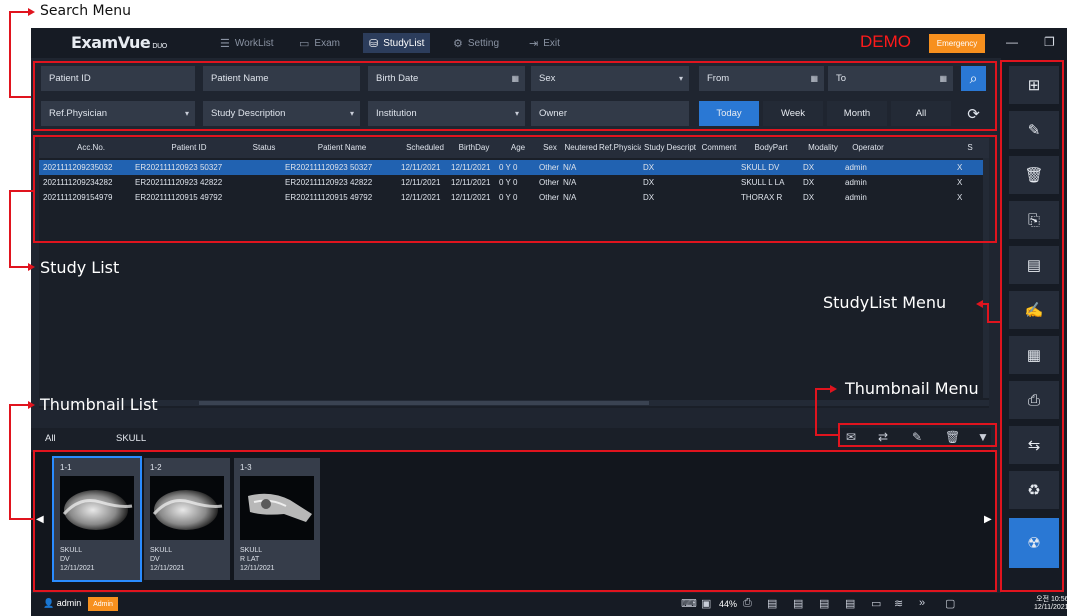 This screenshot has height=616, width=1067. I want to click on tab-skull: SKULL, so click(131, 438).